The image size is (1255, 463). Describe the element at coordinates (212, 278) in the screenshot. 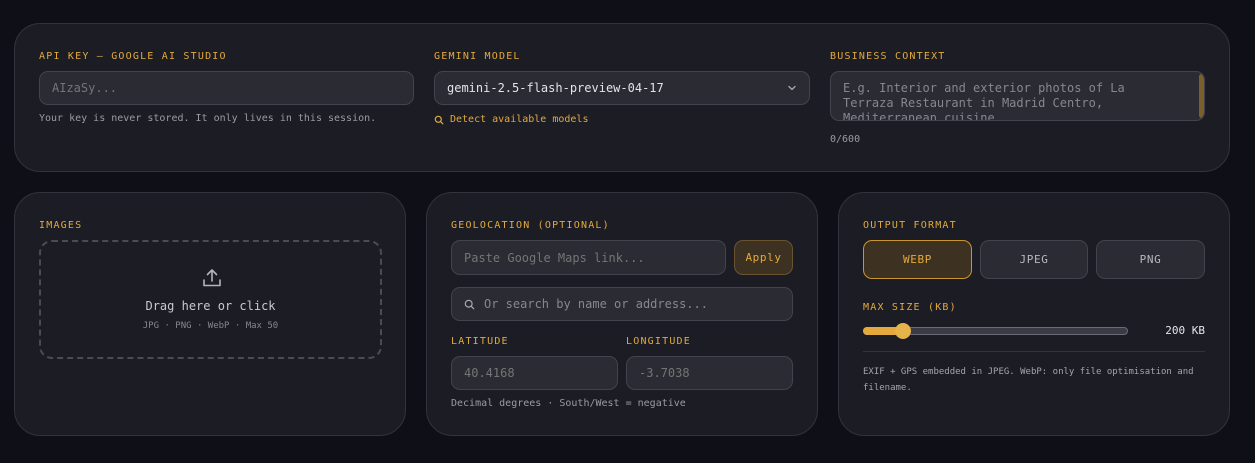

I see `upload-icon` at that location.